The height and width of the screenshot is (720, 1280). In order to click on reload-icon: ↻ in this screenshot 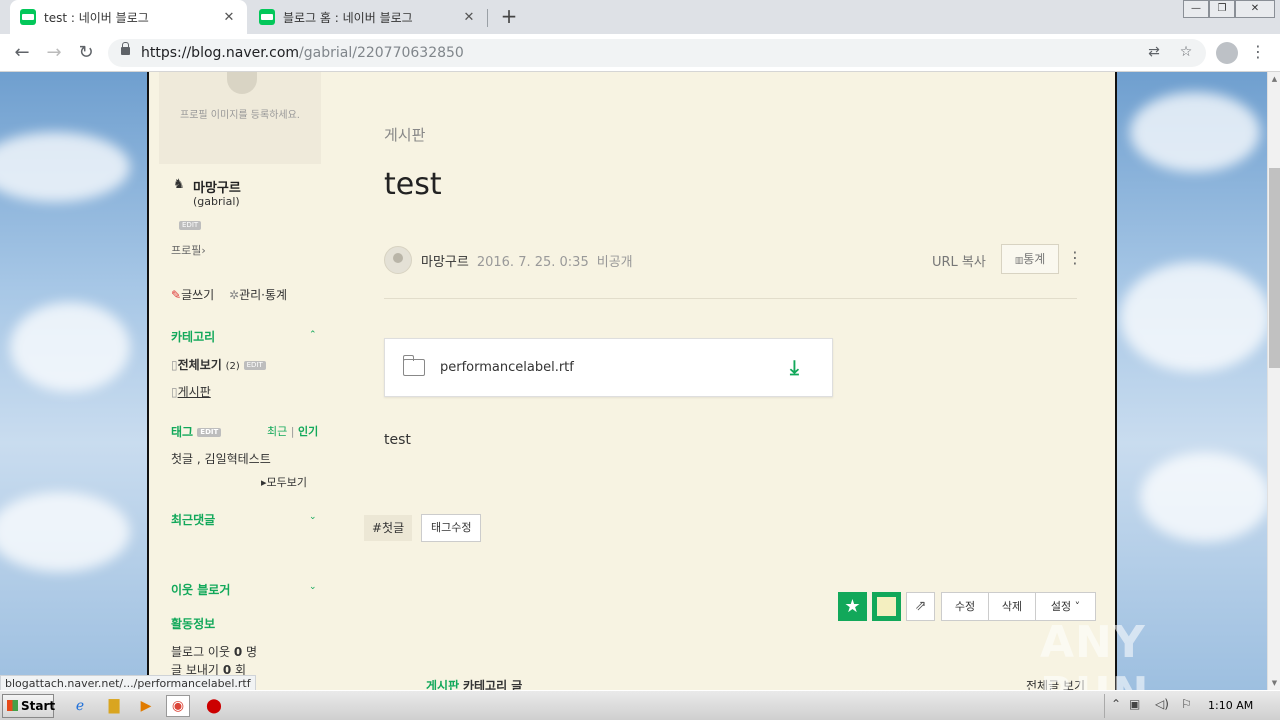, I will do `click(86, 53)`.